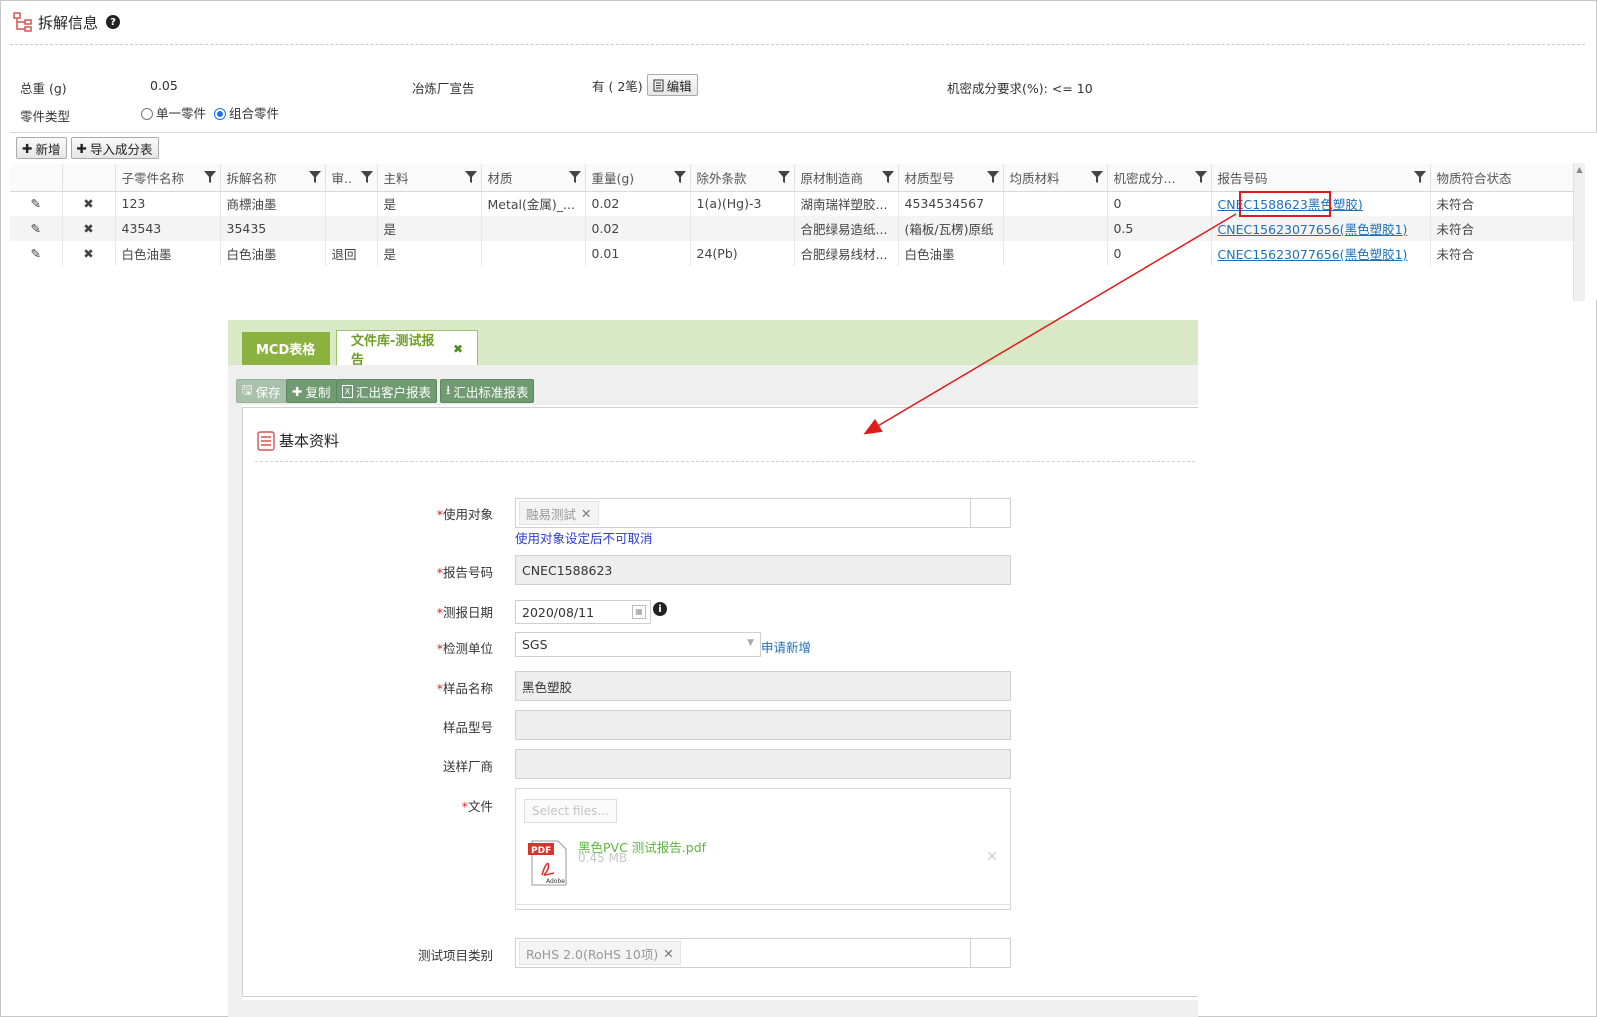 The width and height of the screenshot is (1597, 1017). What do you see at coordinates (247, 389) in the screenshot?
I see `floppy-icon: 🖫` at bounding box center [247, 389].